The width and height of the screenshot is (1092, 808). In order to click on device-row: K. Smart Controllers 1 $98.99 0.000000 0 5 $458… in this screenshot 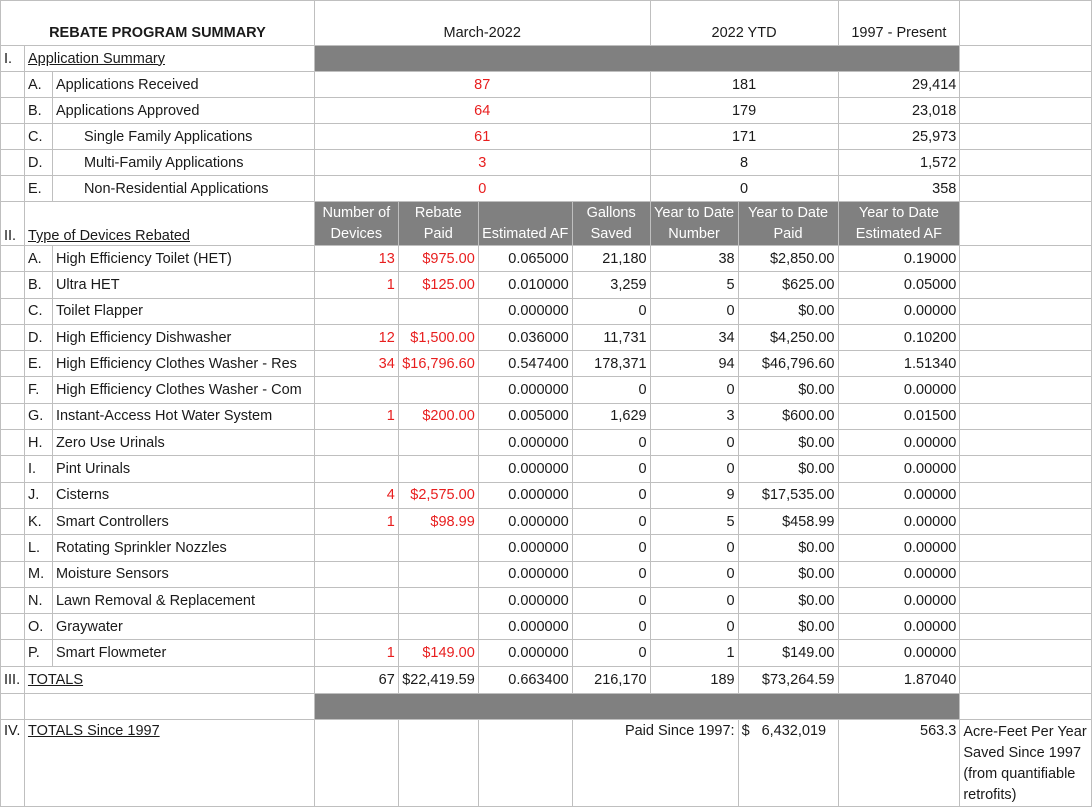, I will do `click(546, 521)`.